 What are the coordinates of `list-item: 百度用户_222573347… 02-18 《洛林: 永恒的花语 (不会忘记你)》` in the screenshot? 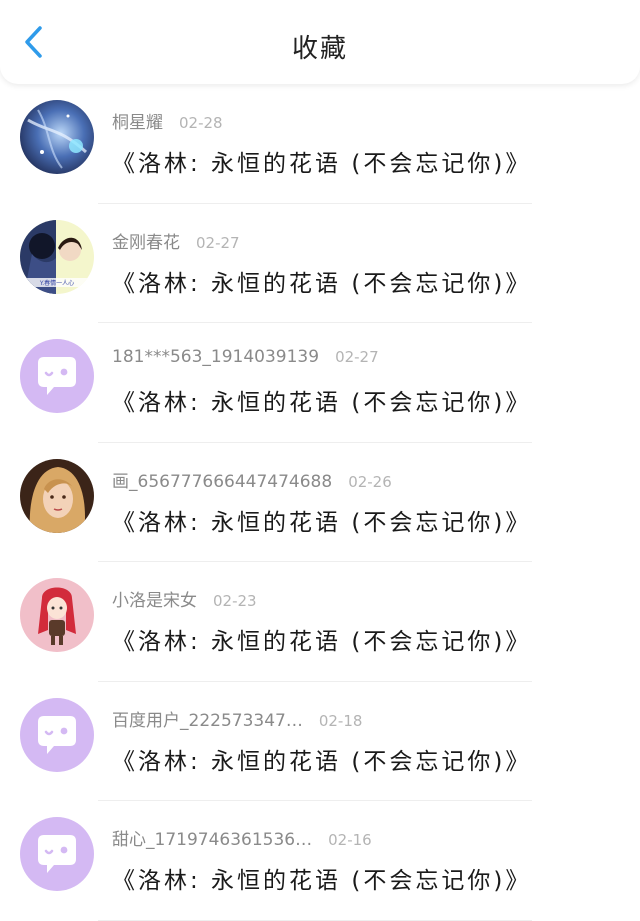 It's located at (320, 741).